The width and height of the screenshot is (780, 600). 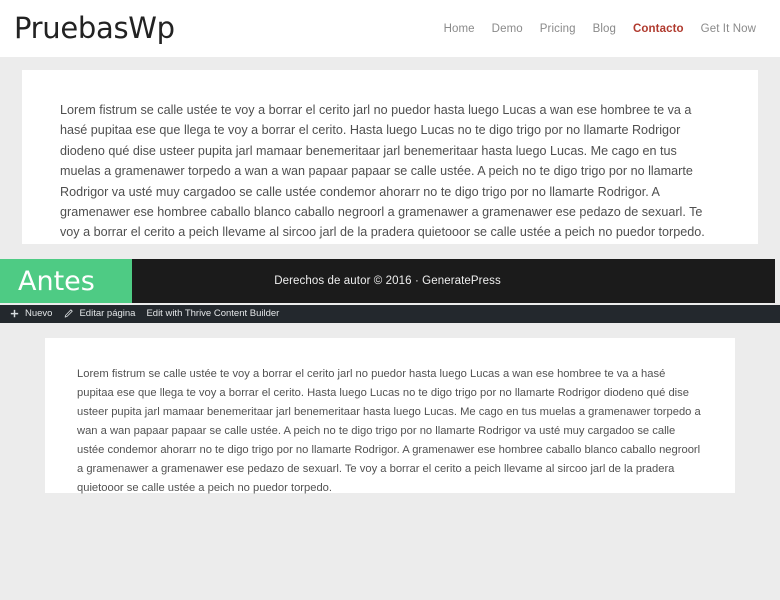 I want to click on adminbar-edit-page-label: Editar página, so click(x=107, y=314).